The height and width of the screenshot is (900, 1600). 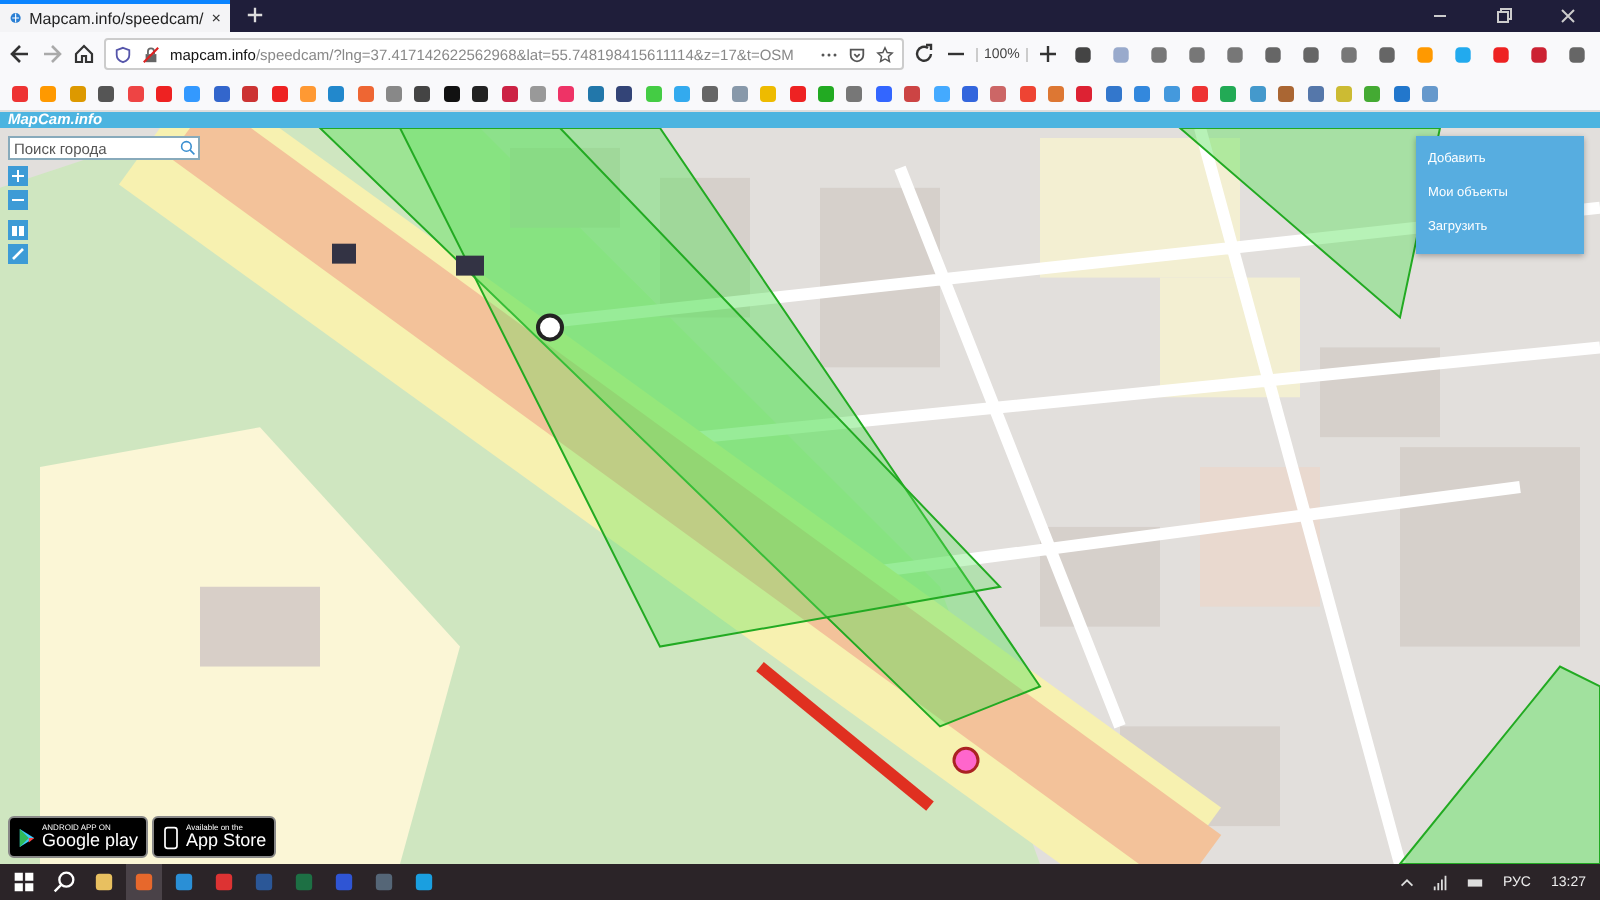 I want to click on shield-icon, so click(x=123, y=54).